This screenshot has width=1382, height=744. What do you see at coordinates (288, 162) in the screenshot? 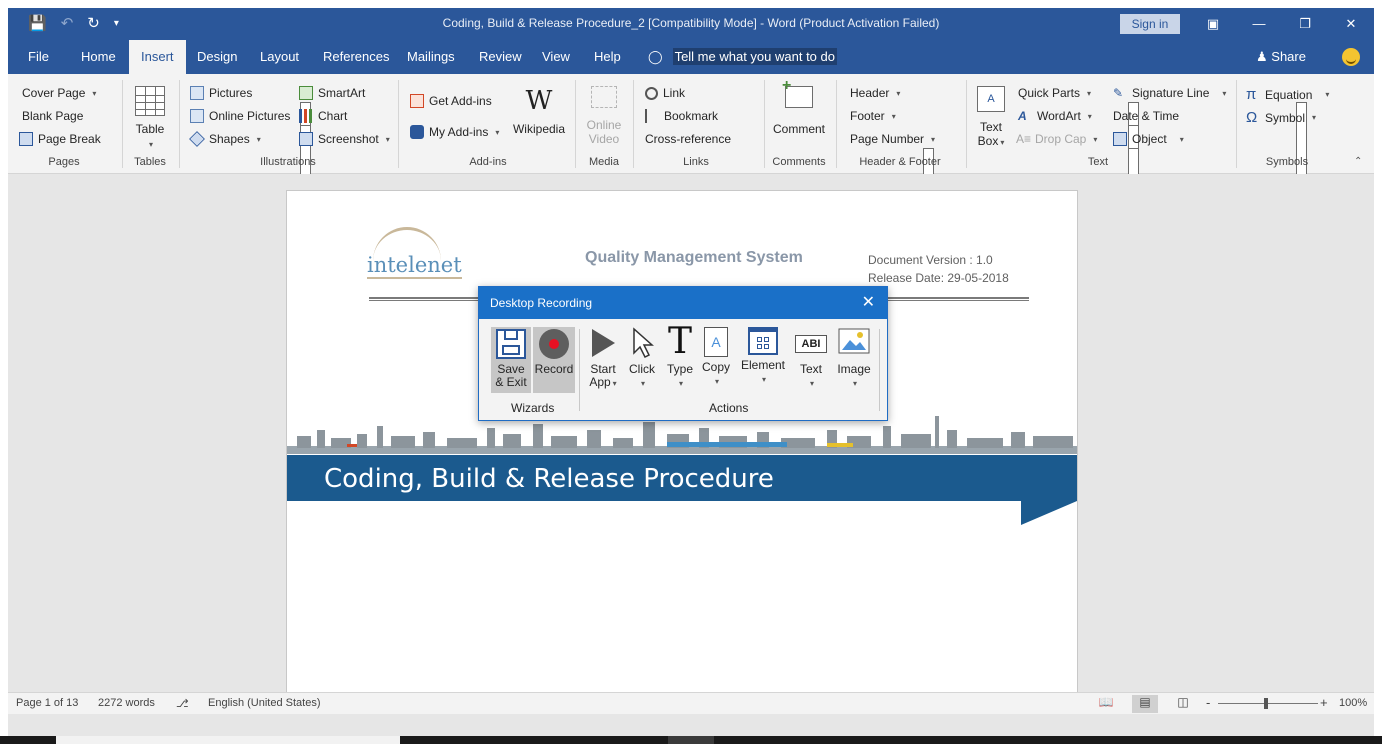
I see `group-label-illustrations: Illustrations` at bounding box center [288, 162].